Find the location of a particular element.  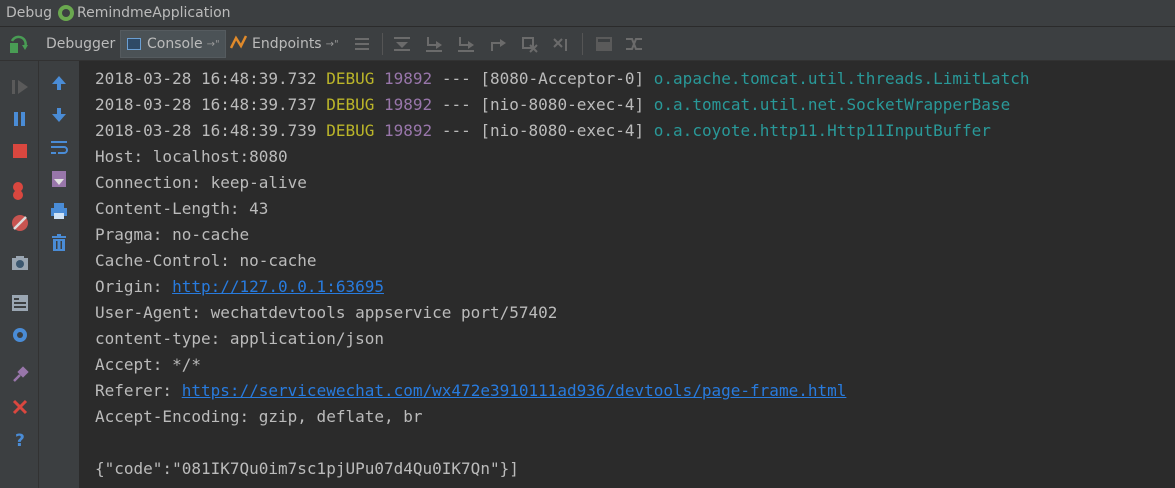

log-timestamp: 2018-03-28 16:48:39.737 is located at coordinates (206, 104).